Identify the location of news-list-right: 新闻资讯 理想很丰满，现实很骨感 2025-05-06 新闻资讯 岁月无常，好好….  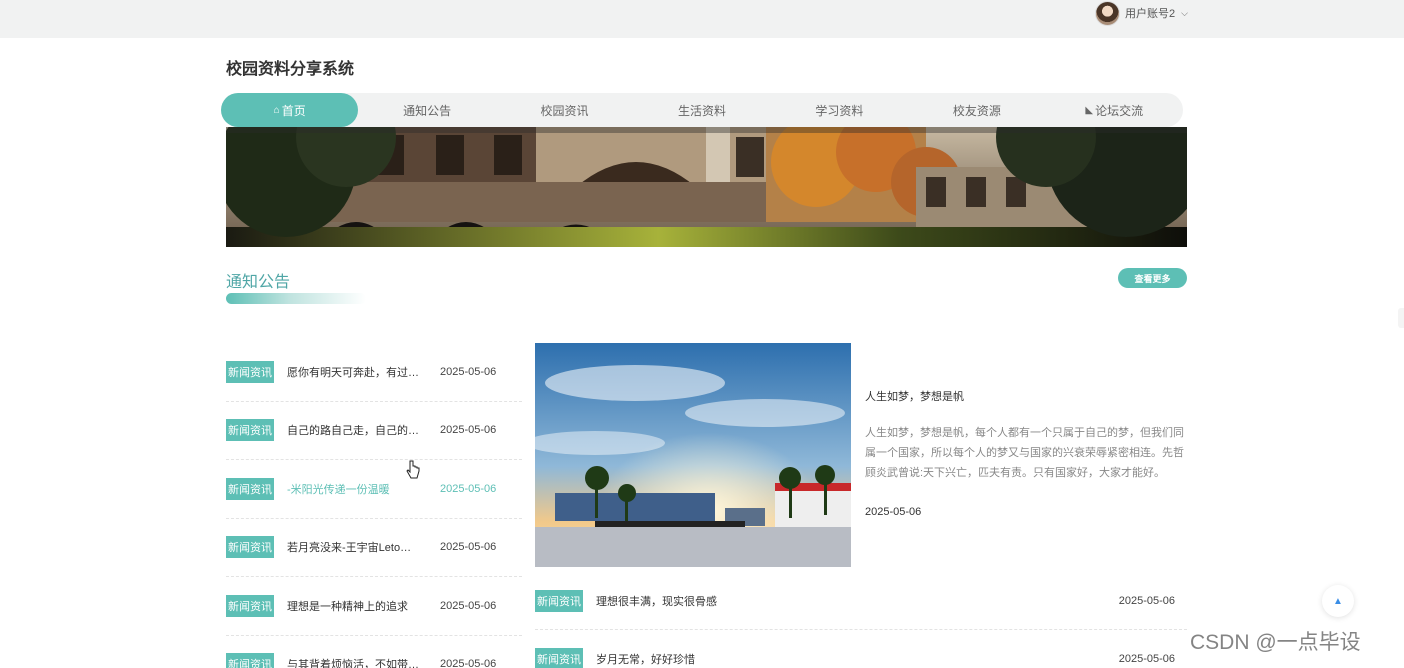
(861, 620).